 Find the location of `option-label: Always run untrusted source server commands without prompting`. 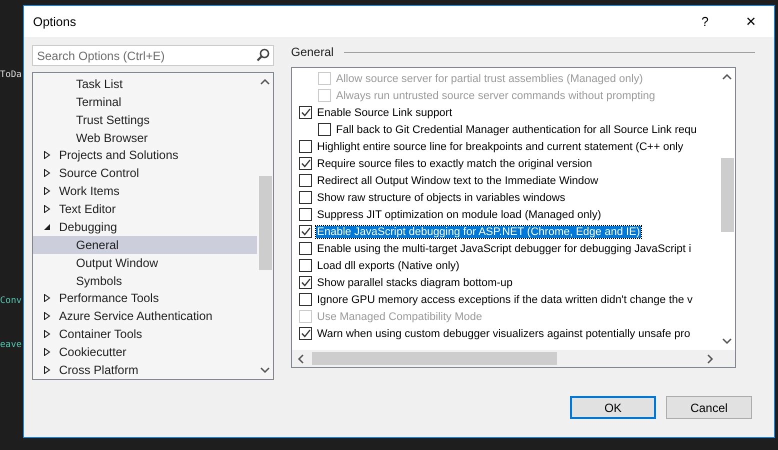

option-label: Always run untrusted source server commands without prompting is located at coordinates (495, 96).